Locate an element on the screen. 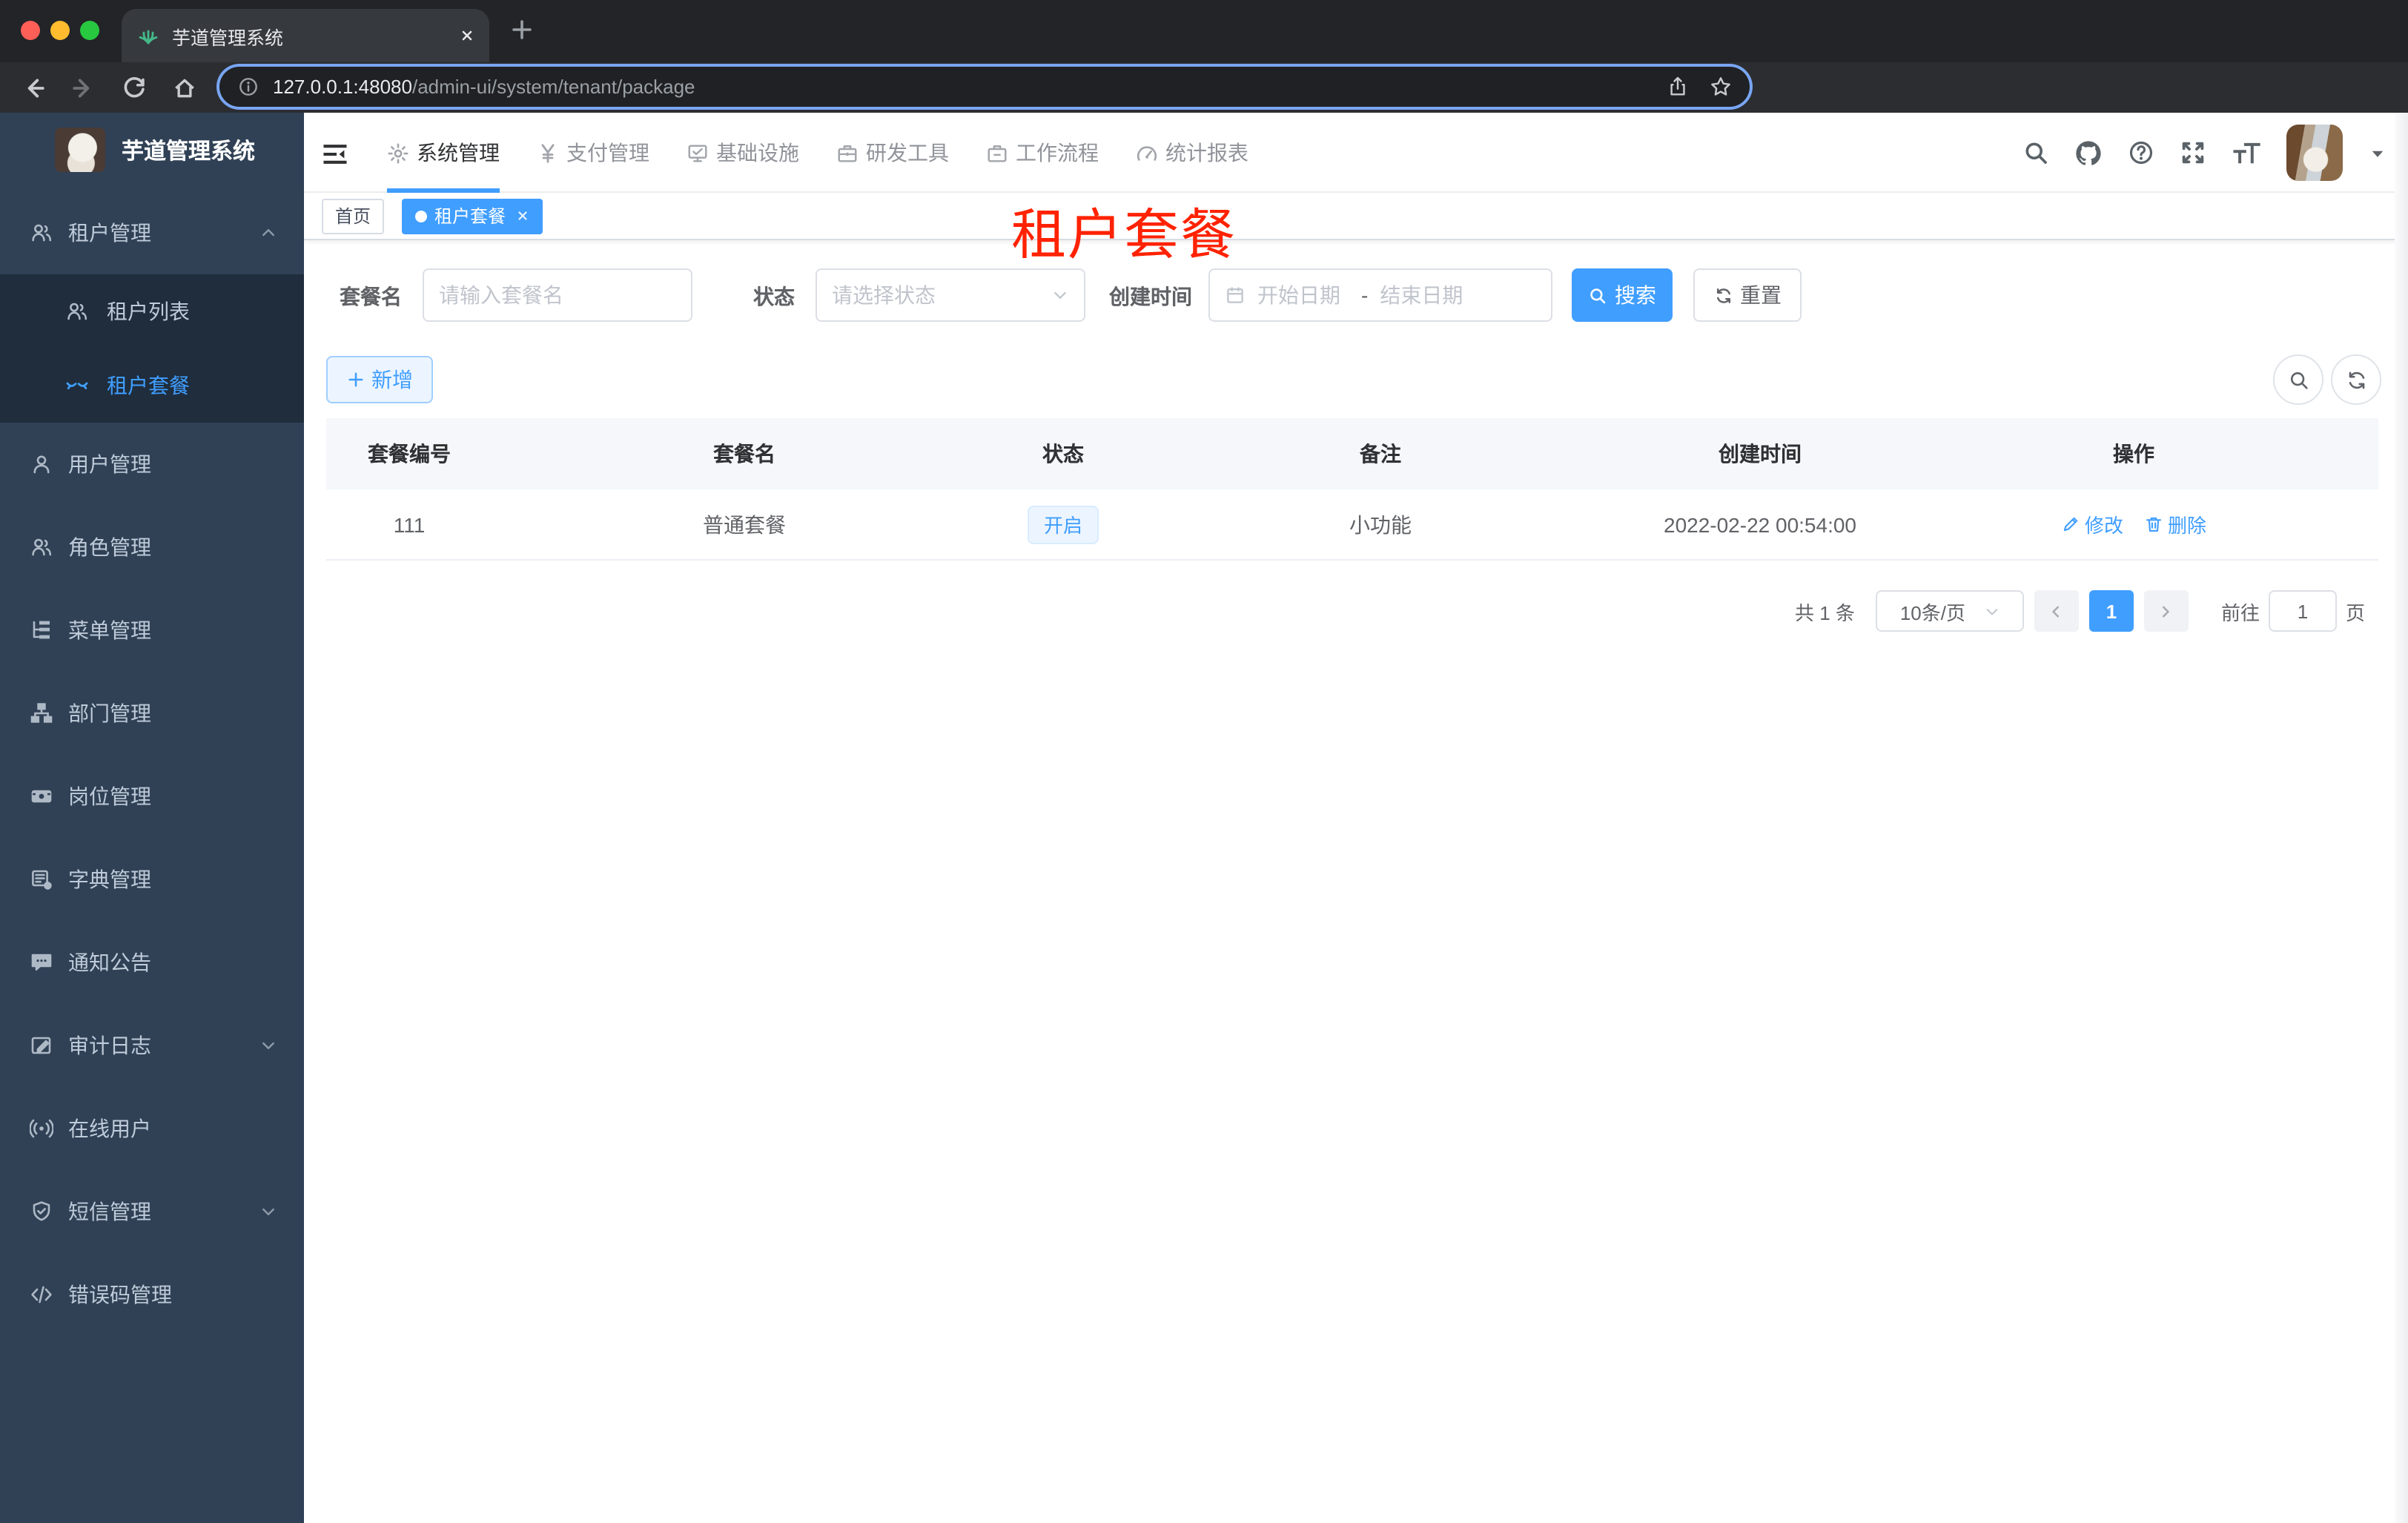 The height and width of the screenshot is (1523, 2408). sidebar-item-user-management: 用户管理 is located at coordinates (152, 465).